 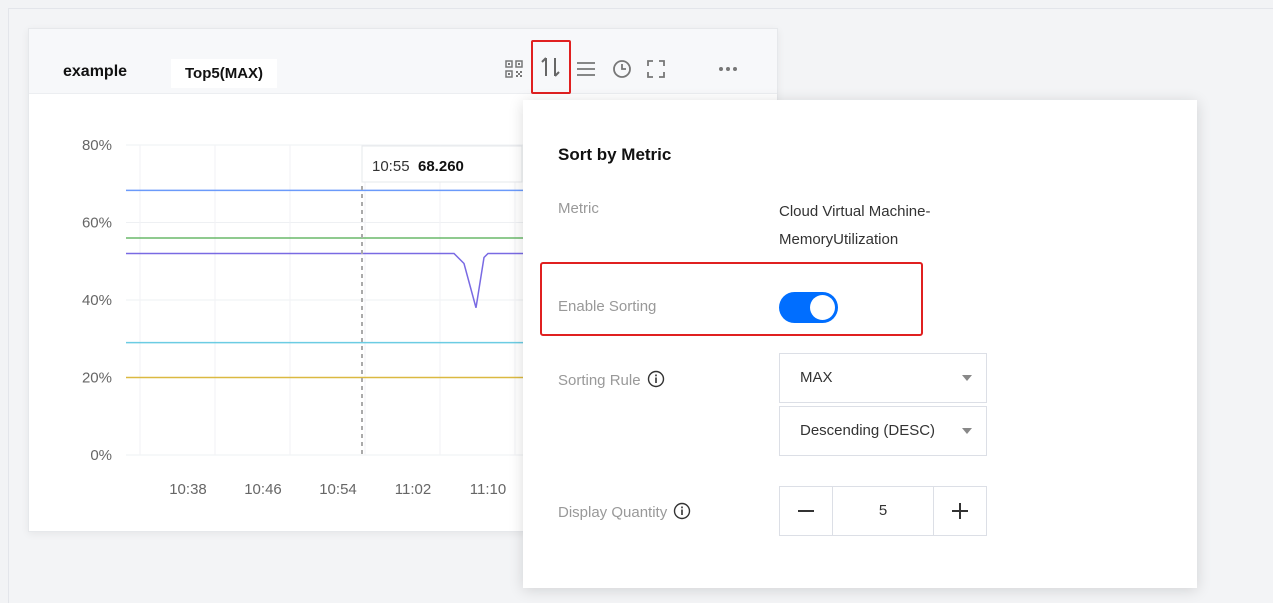 I want to click on x-tick-label: 11:10, so click(x=488, y=489).